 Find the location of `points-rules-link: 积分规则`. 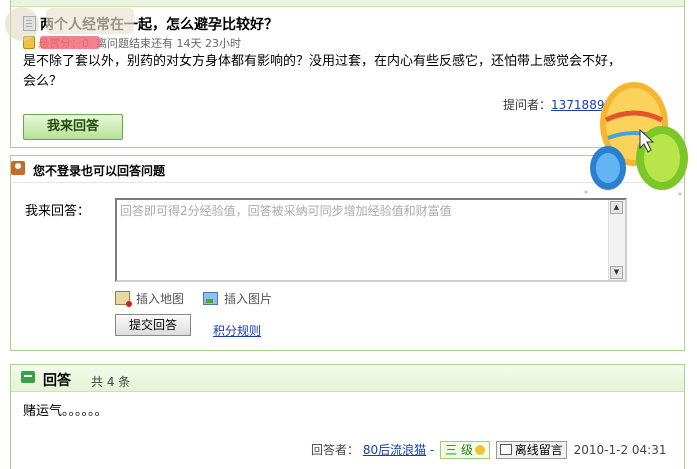

points-rules-link: 积分规则 is located at coordinates (237, 330).